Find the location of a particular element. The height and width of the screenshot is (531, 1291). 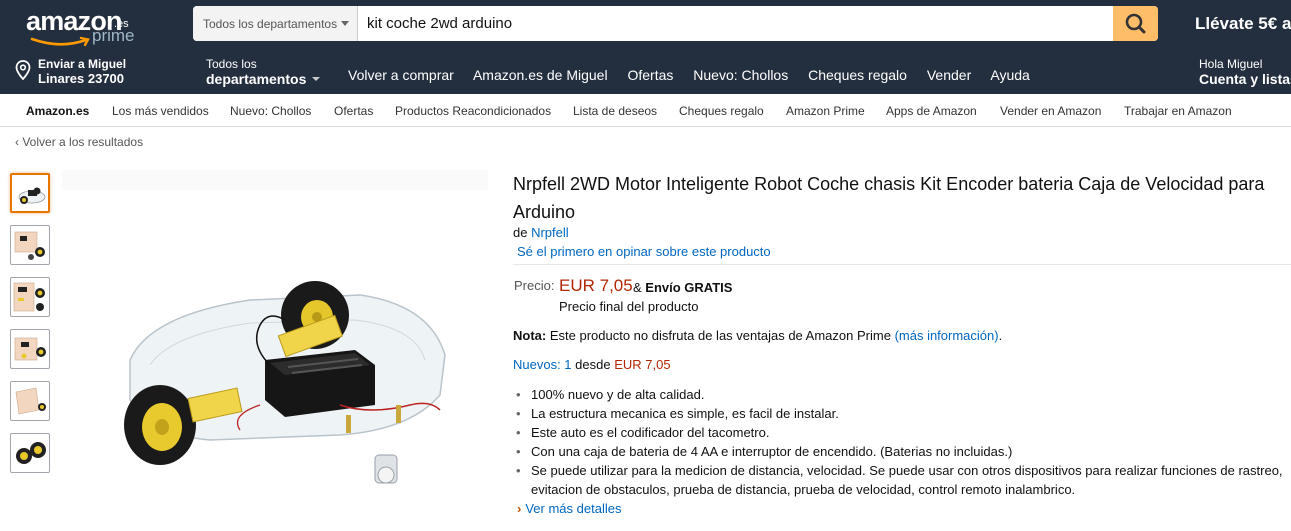

nav-link-ayuda: Ayuda is located at coordinates (1009, 75).